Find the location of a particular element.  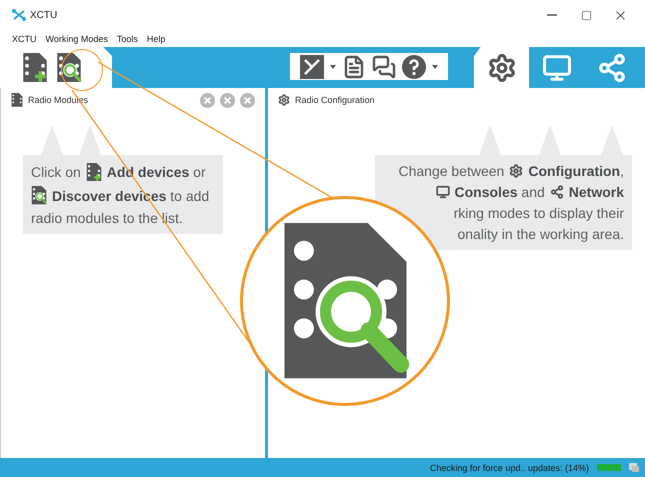

add-device-icon is located at coordinates (94, 172).